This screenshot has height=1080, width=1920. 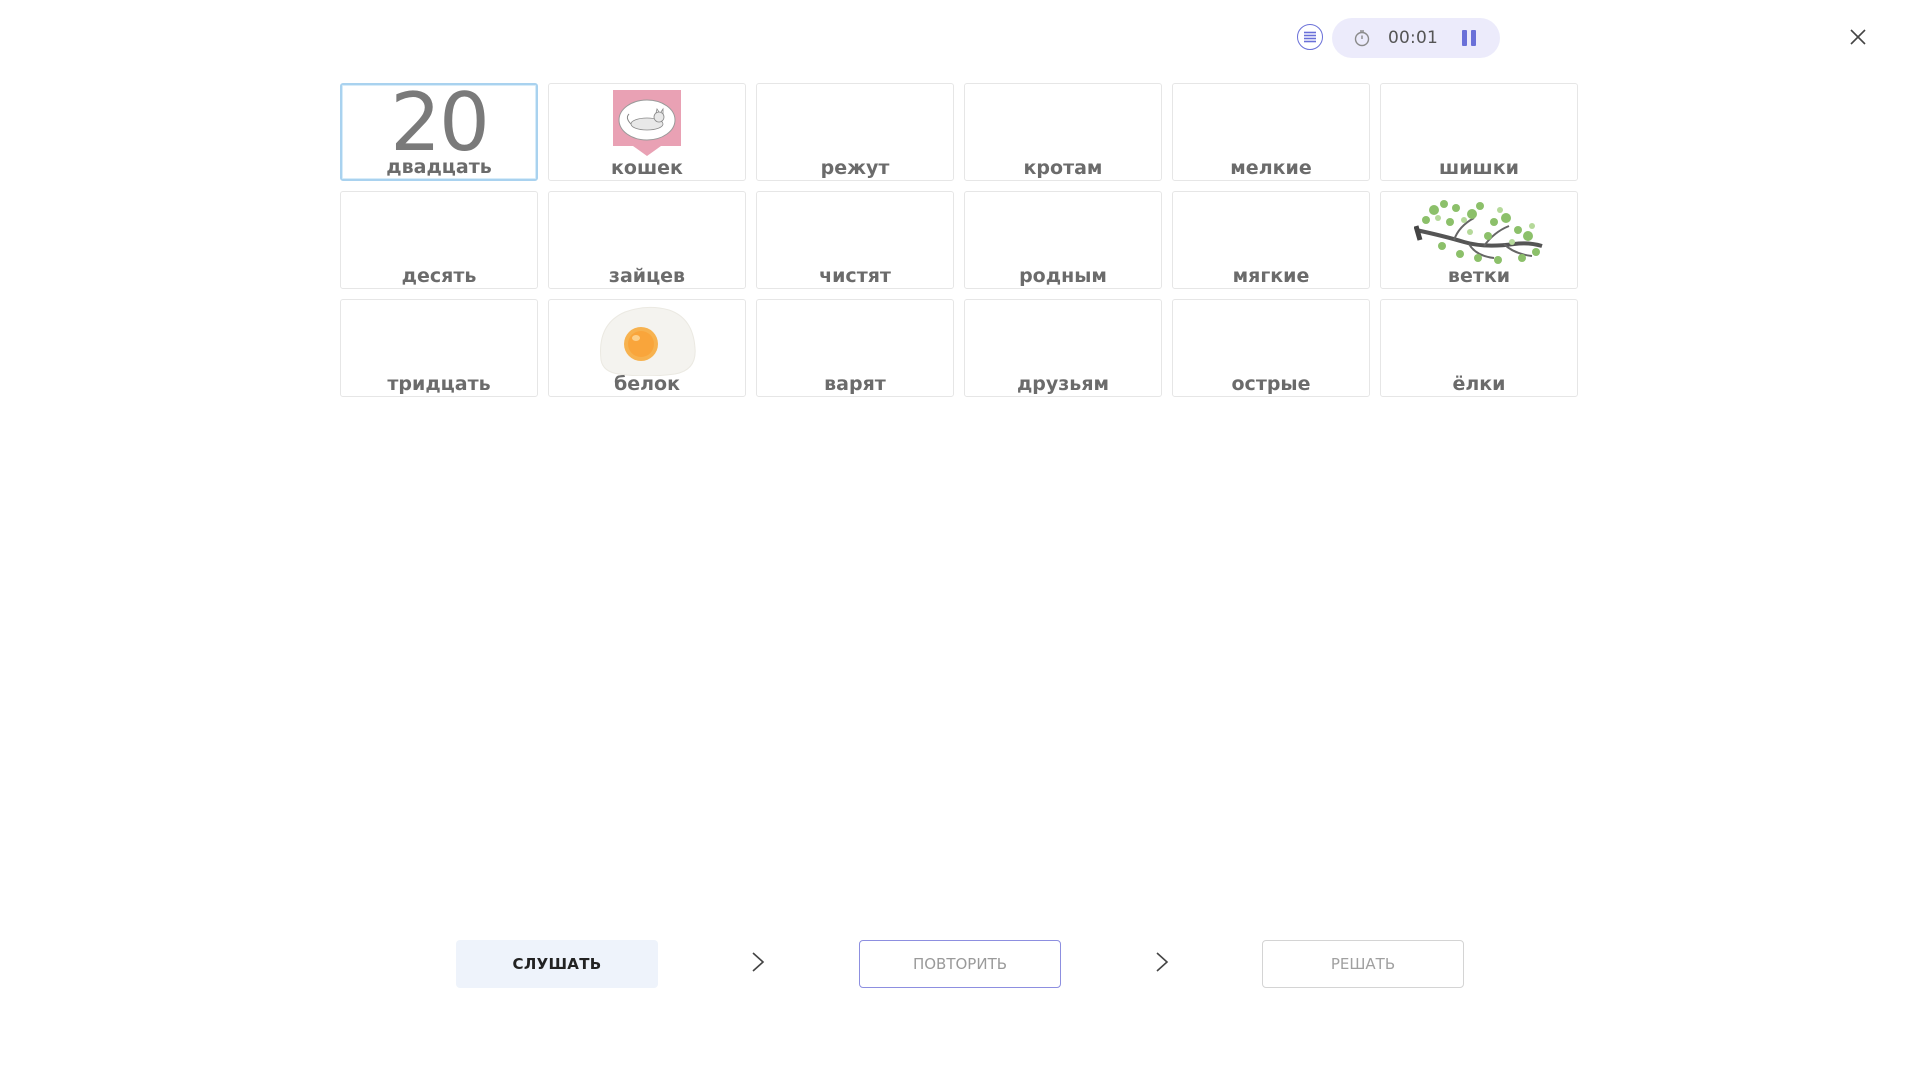 I want to click on word-card: белок, so click(x=647, y=348).